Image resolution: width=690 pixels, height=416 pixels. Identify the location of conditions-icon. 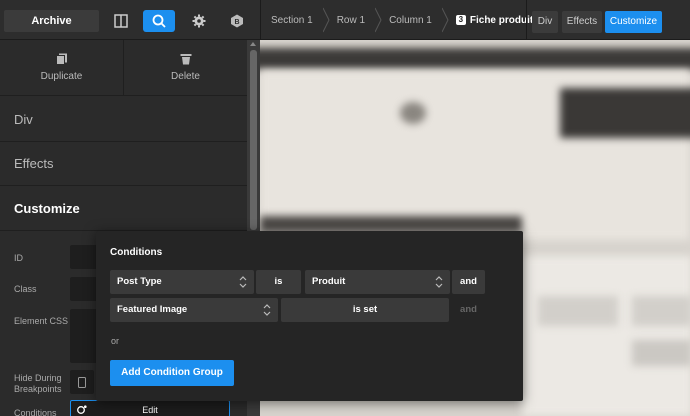
(82, 409).